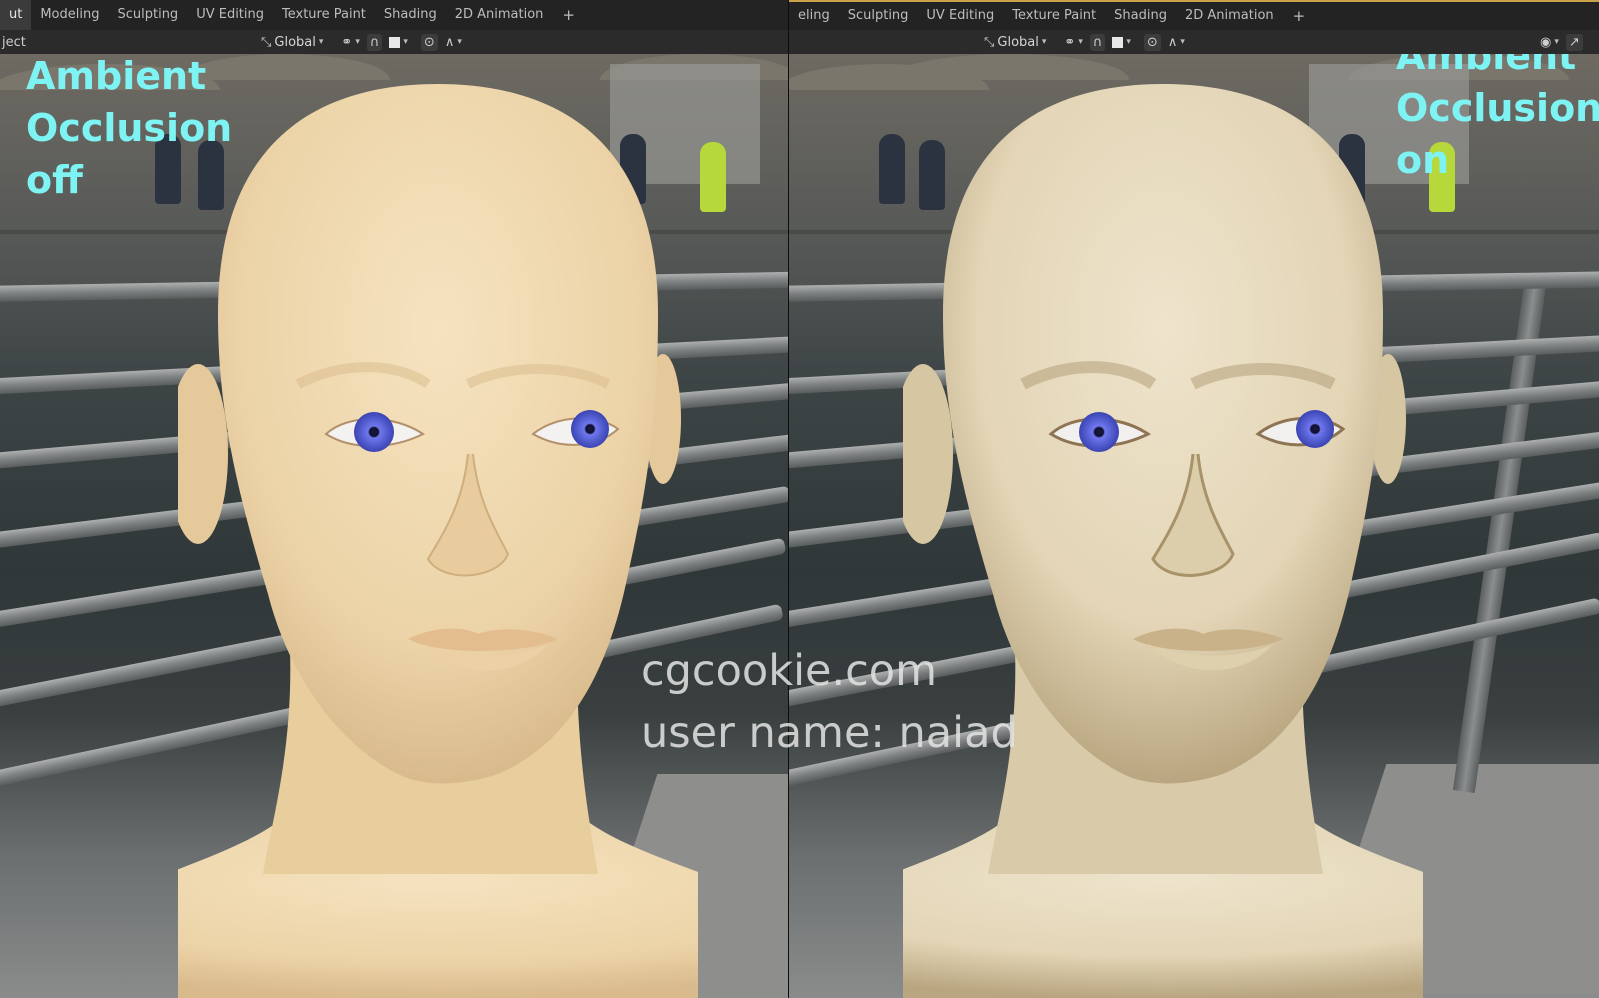  Describe the element at coordinates (829, 733) in the screenshot. I see `watermark-user: user name: naiad` at that location.